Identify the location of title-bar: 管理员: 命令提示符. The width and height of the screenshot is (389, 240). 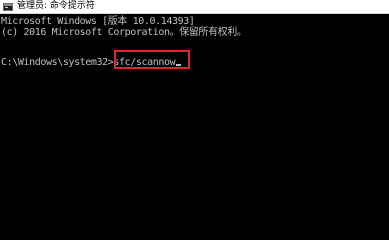
(194, 7).